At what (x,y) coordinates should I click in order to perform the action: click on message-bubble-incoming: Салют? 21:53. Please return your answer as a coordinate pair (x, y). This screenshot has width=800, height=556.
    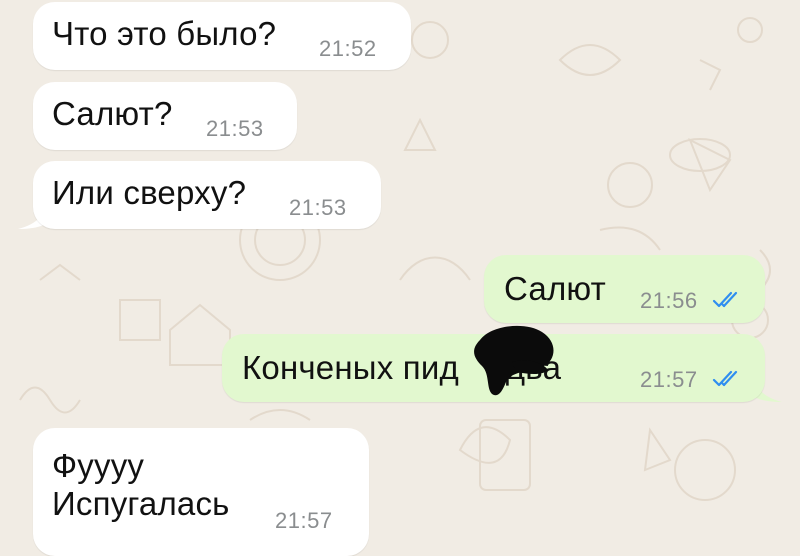
    Looking at the image, I should click on (165, 116).